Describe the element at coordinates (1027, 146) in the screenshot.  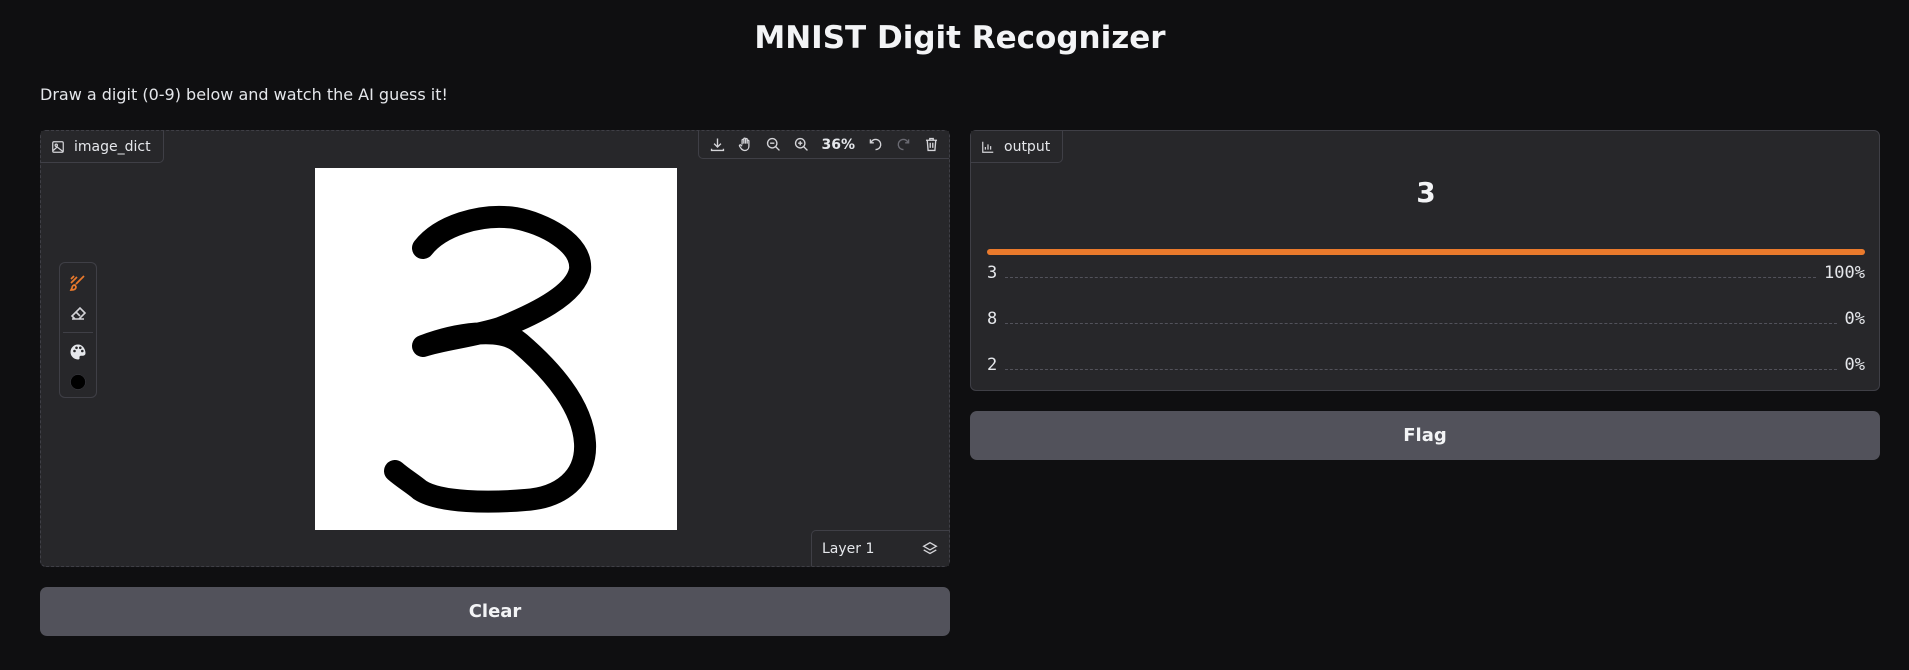
I see `output-label-text: output` at that location.